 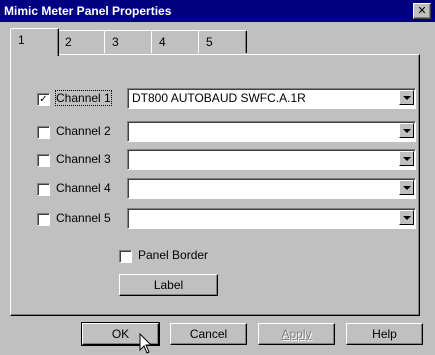 What do you see at coordinates (81, 41) in the screenshot?
I see `tab-2: 2` at bounding box center [81, 41].